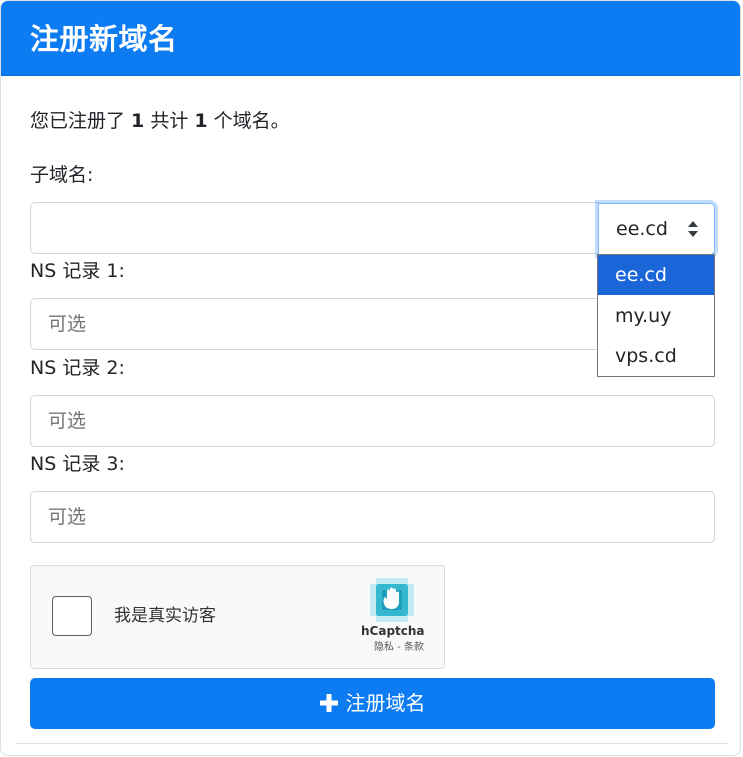  I want to click on ns3-label: NS 记录 3:, so click(77, 464).